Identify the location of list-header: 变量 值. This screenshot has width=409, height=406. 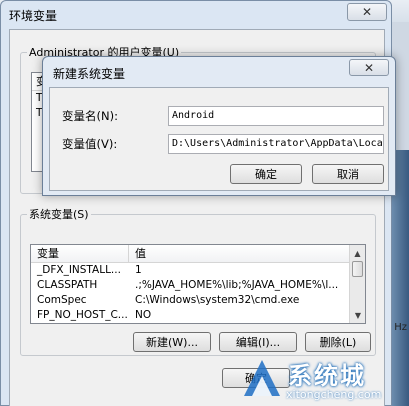
(198, 254).